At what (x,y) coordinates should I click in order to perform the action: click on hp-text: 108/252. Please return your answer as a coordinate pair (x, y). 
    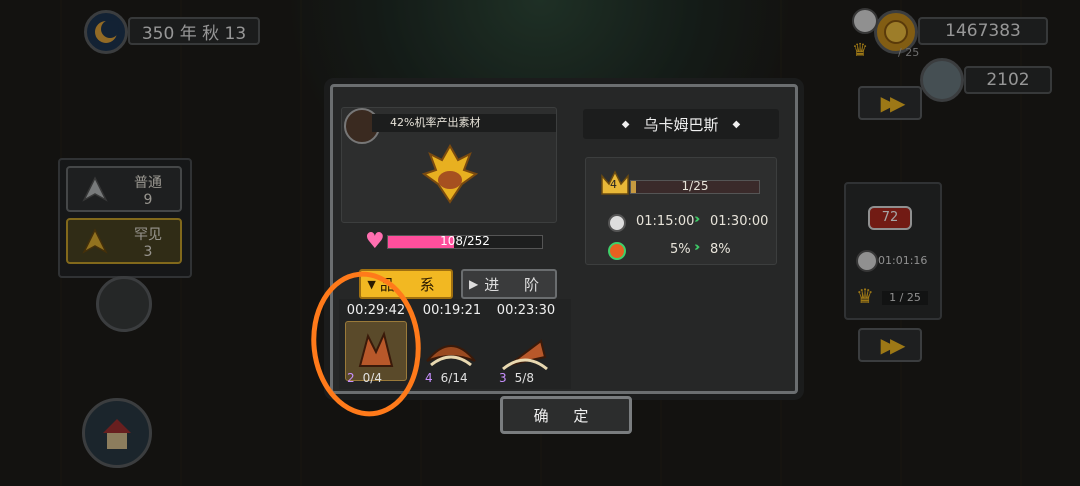
    Looking at the image, I should click on (465, 241).